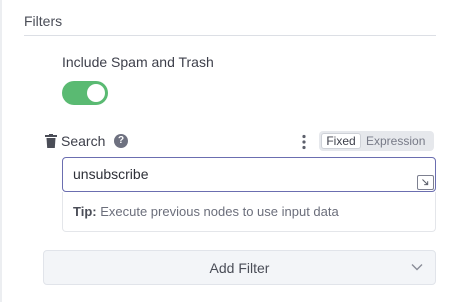 Image resolution: width=458 pixels, height=302 pixels. I want to click on add-filter-label: Add Filter, so click(239, 268).